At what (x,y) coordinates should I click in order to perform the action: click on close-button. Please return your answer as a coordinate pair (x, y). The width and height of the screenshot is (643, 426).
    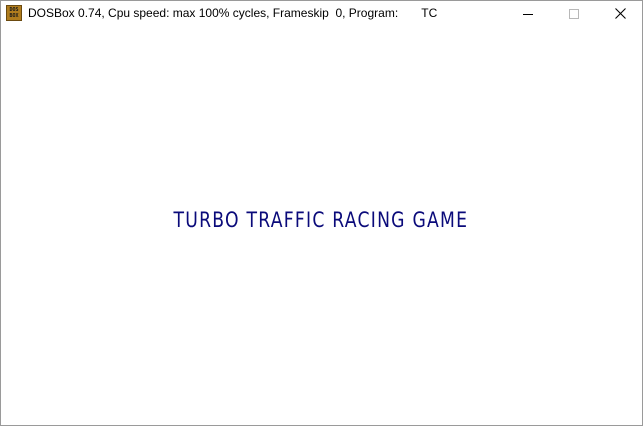
    Looking at the image, I should click on (620, 13).